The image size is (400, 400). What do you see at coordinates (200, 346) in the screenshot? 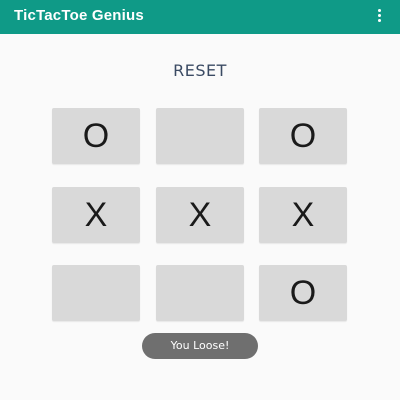
I see `result-toast: You Loose!` at bounding box center [200, 346].